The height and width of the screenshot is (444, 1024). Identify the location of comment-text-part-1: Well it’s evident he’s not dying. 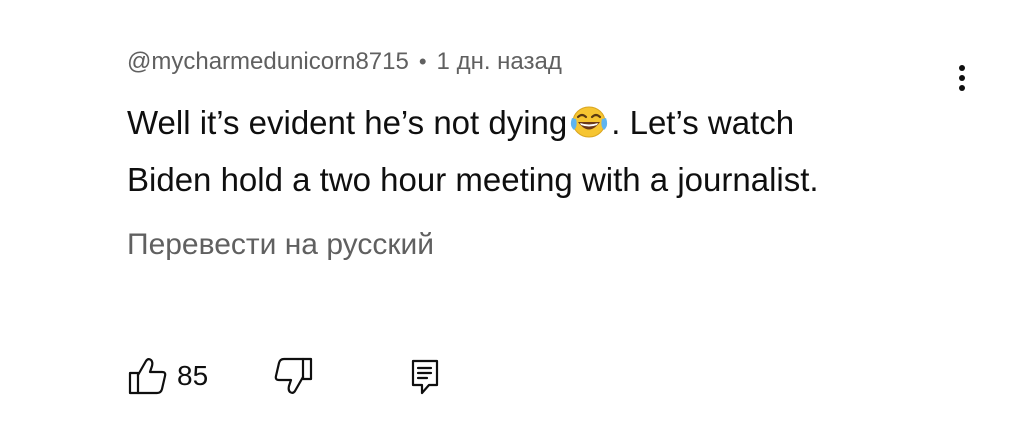
(347, 122).